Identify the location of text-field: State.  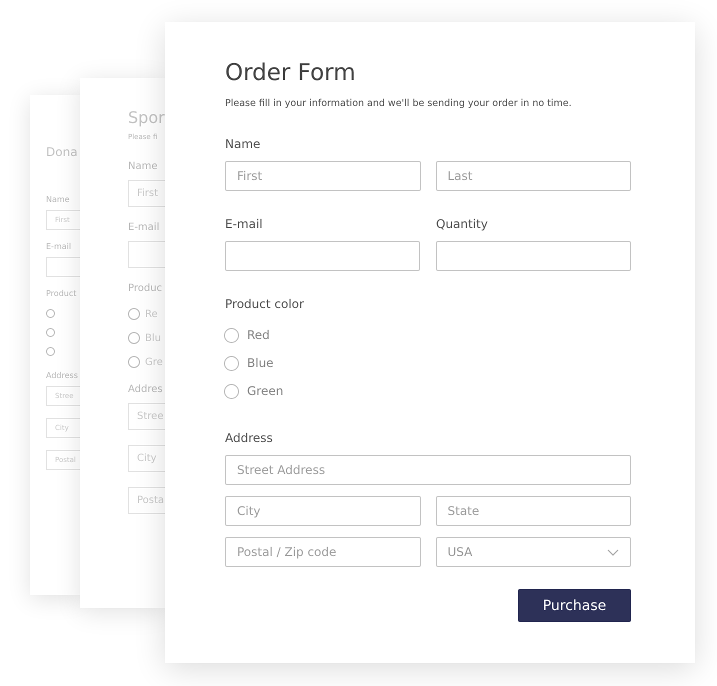
(533, 511).